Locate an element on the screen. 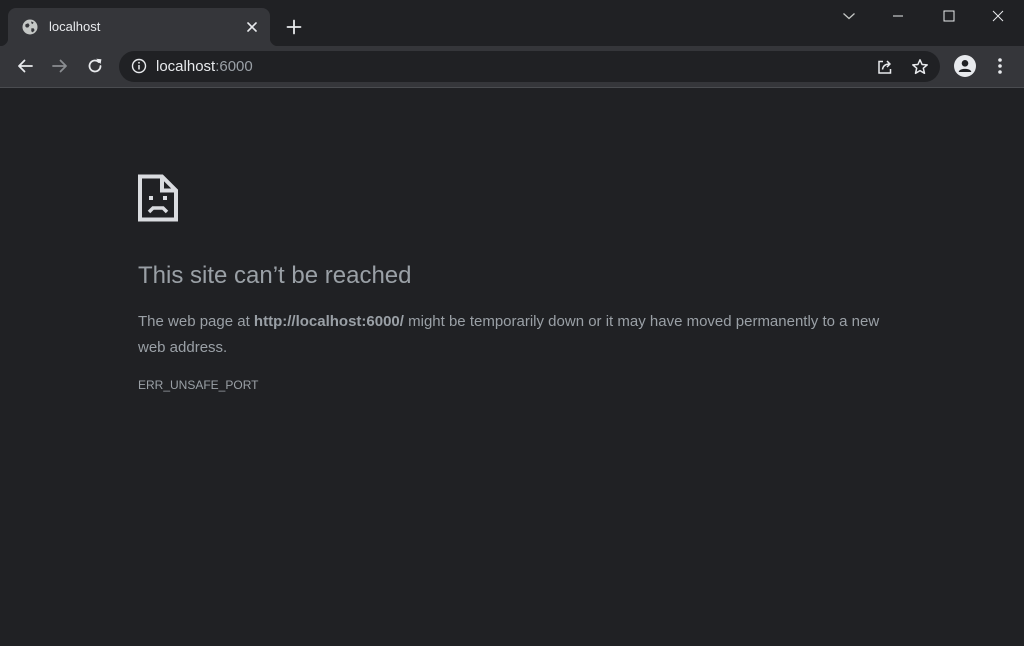 The image size is (1024, 646). url-host: localhost is located at coordinates (186, 66).